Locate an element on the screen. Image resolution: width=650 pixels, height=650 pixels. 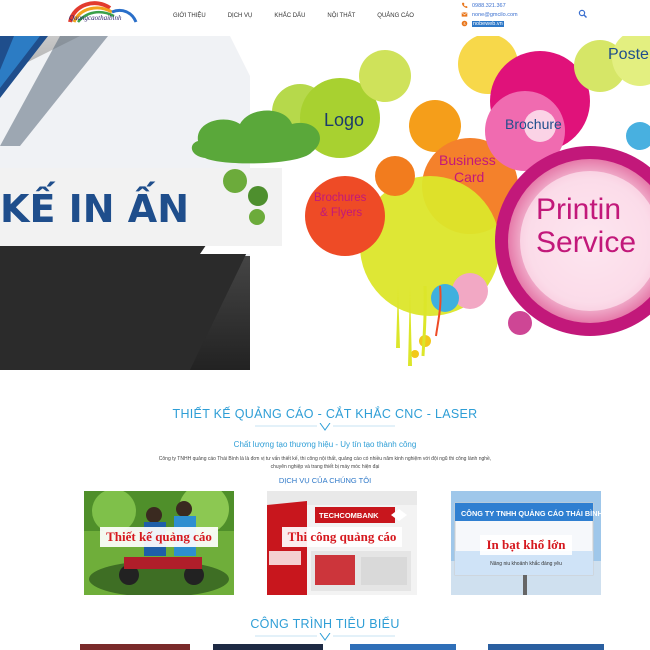
services-title: DỊCH VỤ CỦA CHÚNG TÔI is located at coordinates (325, 480).